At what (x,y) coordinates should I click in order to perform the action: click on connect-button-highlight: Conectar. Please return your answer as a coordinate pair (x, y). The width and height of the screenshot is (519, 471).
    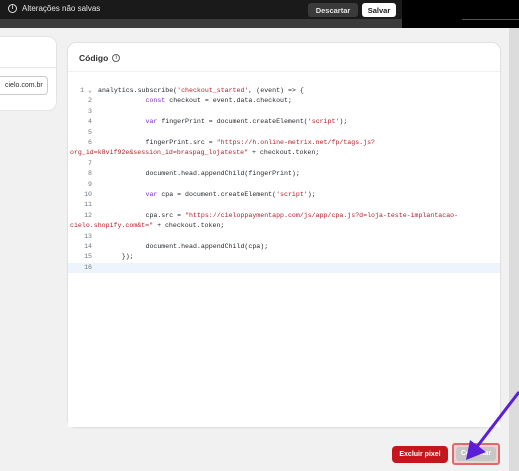
    Looking at the image, I should click on (476, 454).